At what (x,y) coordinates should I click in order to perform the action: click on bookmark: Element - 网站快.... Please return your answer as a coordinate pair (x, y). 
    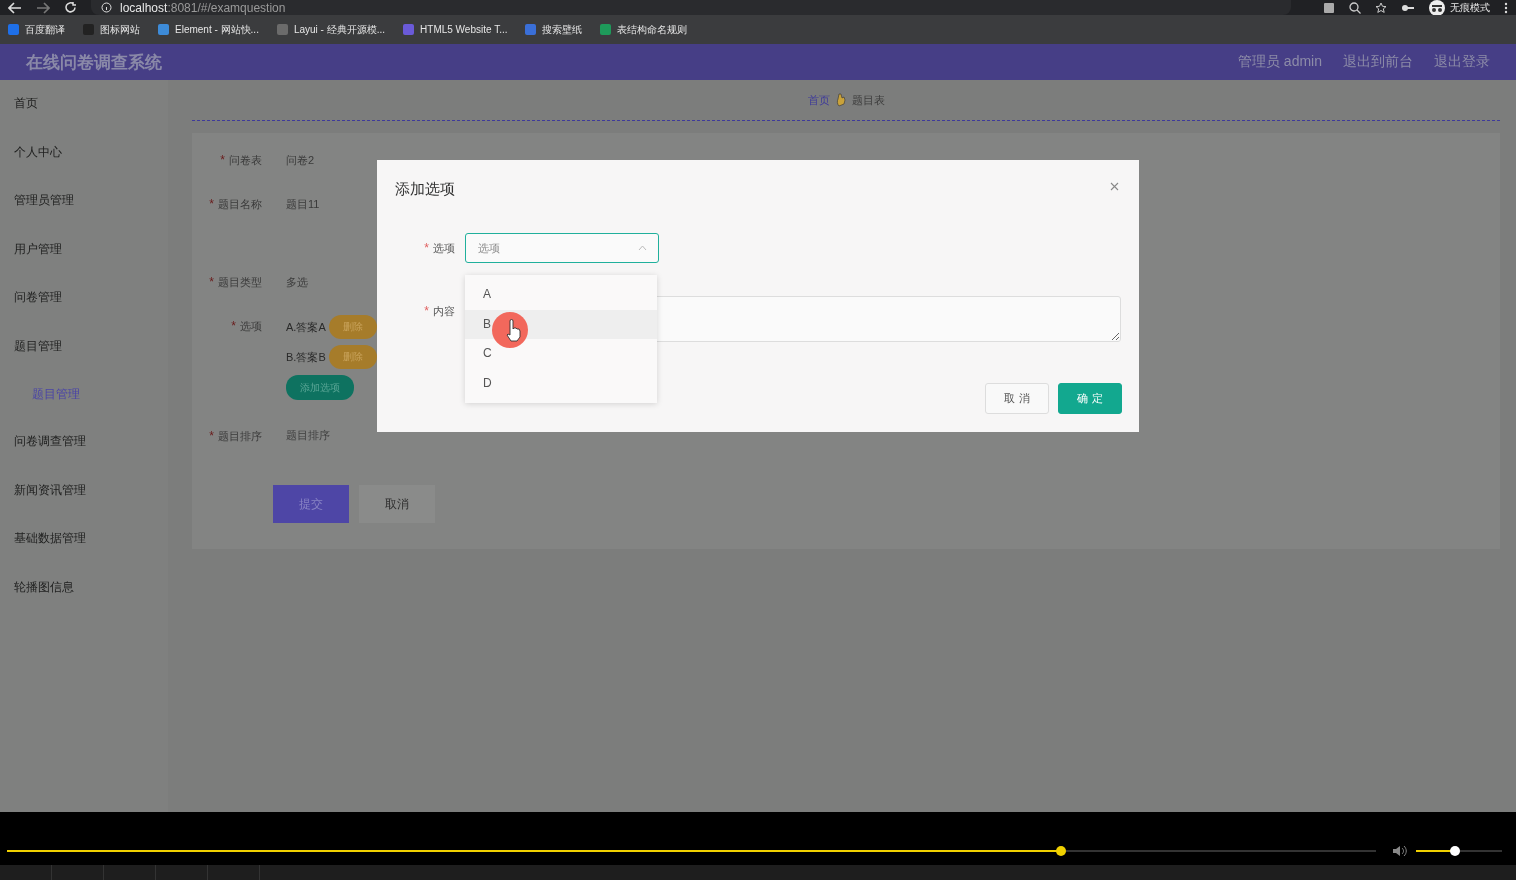
    Looking at the image, I should click on (208, 29).